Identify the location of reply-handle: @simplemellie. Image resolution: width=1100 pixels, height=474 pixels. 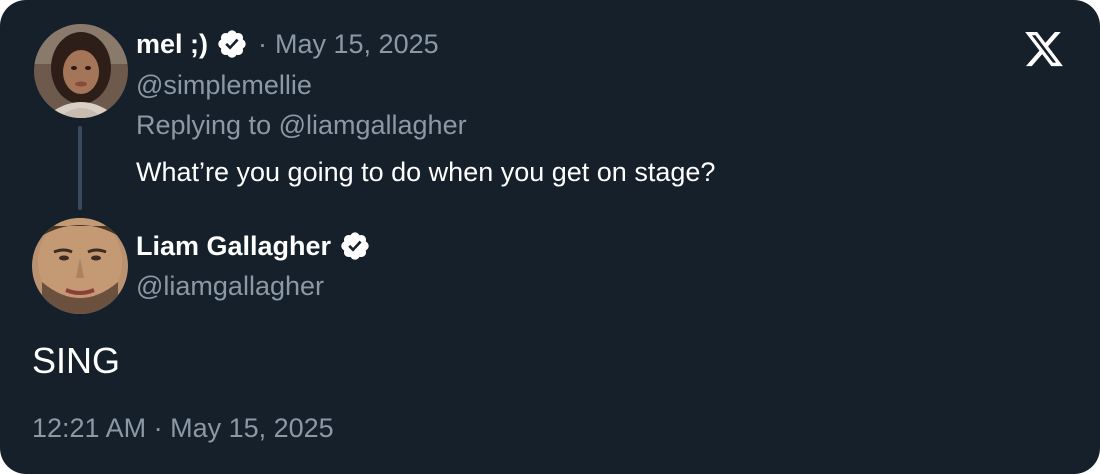
(224, 85).